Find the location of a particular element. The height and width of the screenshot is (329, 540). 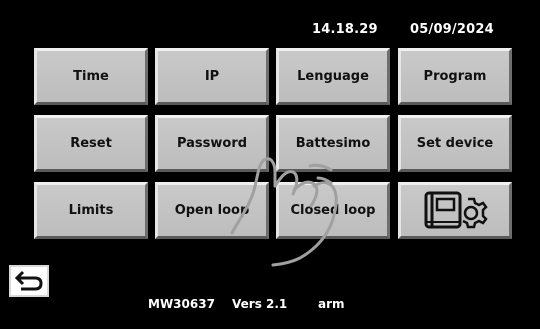

battesimo-button-label: Battesimo is located at coordinates (333, 143).